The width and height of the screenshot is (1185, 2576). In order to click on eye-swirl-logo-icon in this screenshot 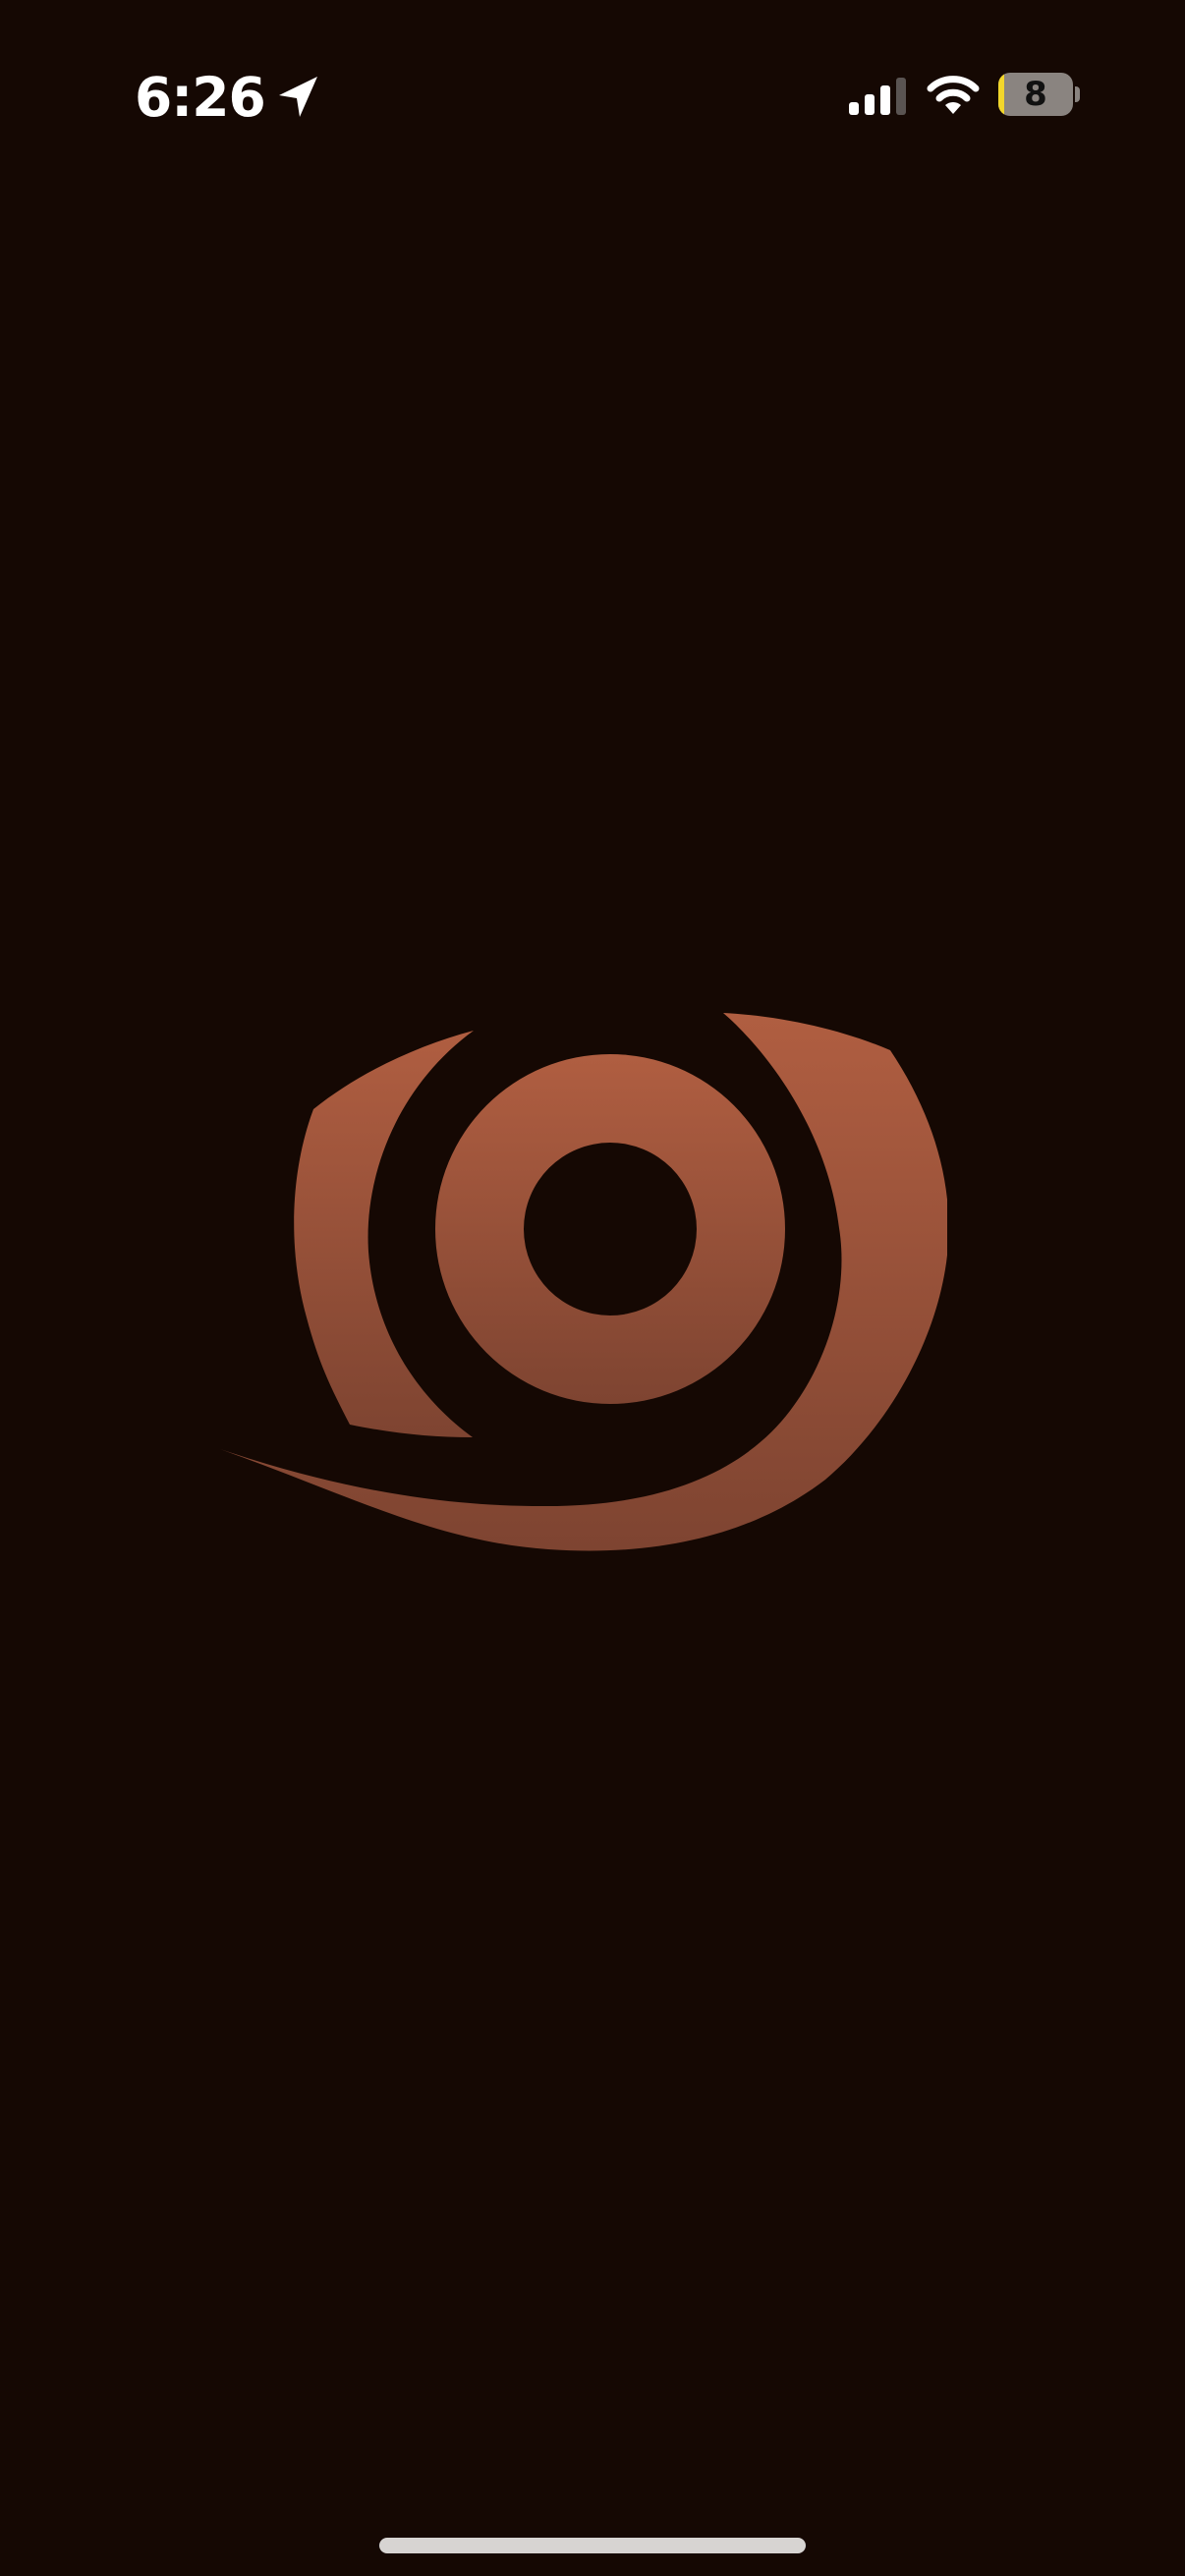, I will do `click(583, 1282)`.